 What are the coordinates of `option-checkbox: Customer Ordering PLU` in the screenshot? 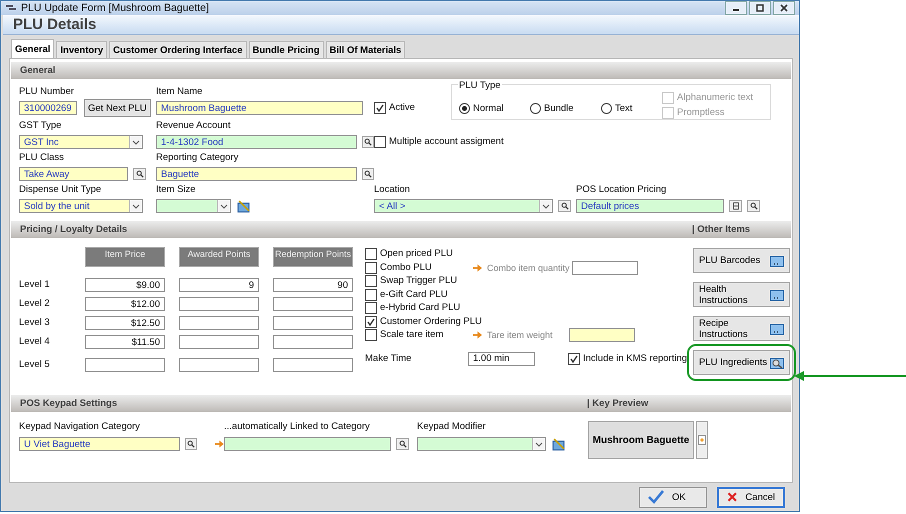 It's located at (423, 322).